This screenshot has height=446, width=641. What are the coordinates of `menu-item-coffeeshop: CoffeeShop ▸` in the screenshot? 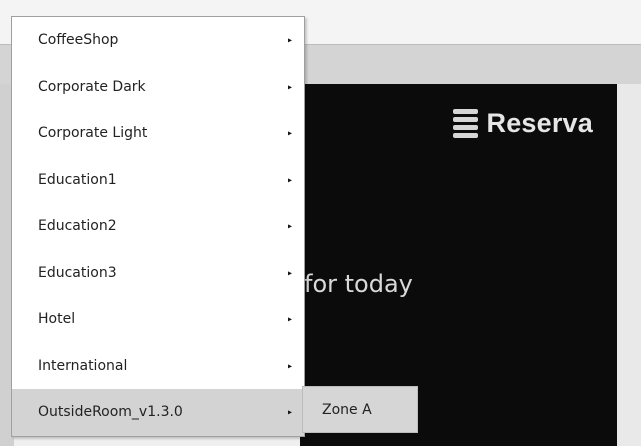 It's located at (158, 40).